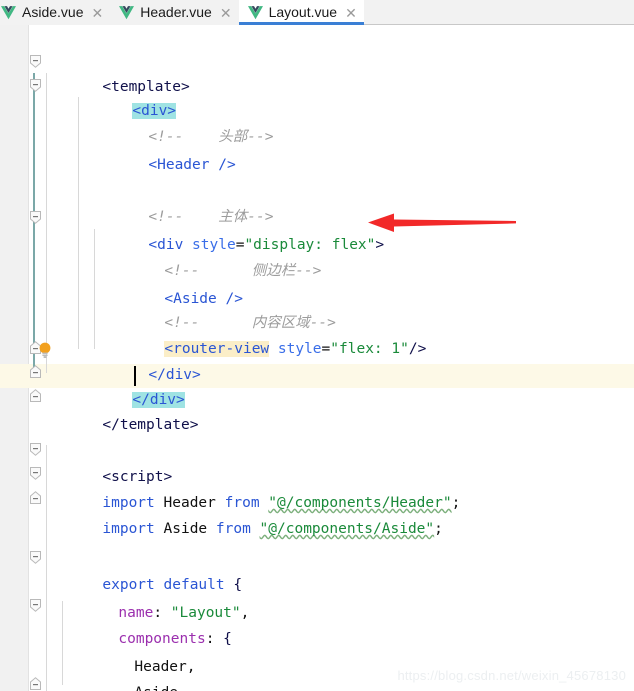  I want to click on code-line: </template>, so click(124, 411).